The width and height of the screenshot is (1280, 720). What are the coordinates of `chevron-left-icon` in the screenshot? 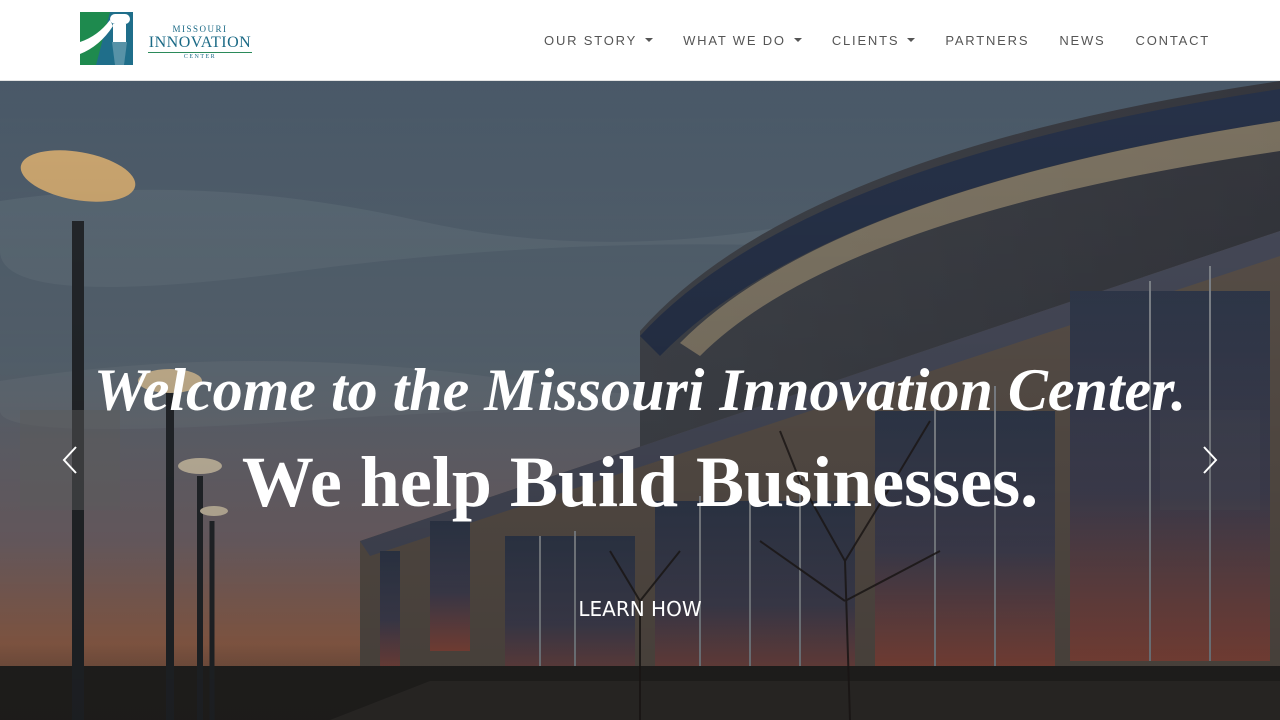 It's located at (69, 460).